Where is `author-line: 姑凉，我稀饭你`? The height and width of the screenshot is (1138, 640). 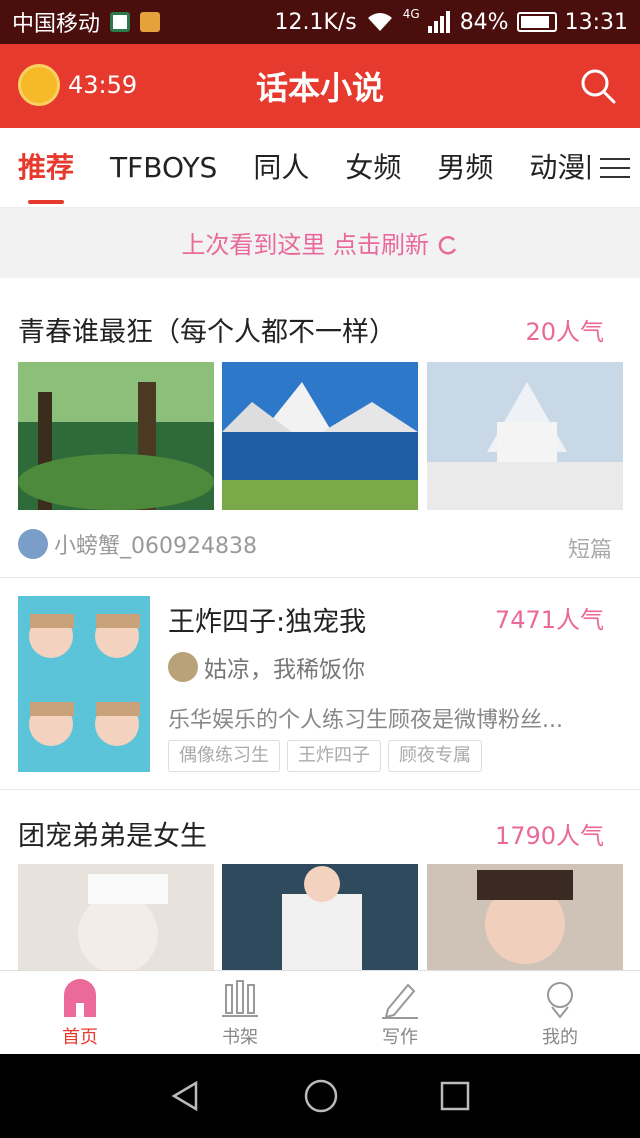
author-line: 姑凉，我稀饭你 is located at coordinates (266, 667).